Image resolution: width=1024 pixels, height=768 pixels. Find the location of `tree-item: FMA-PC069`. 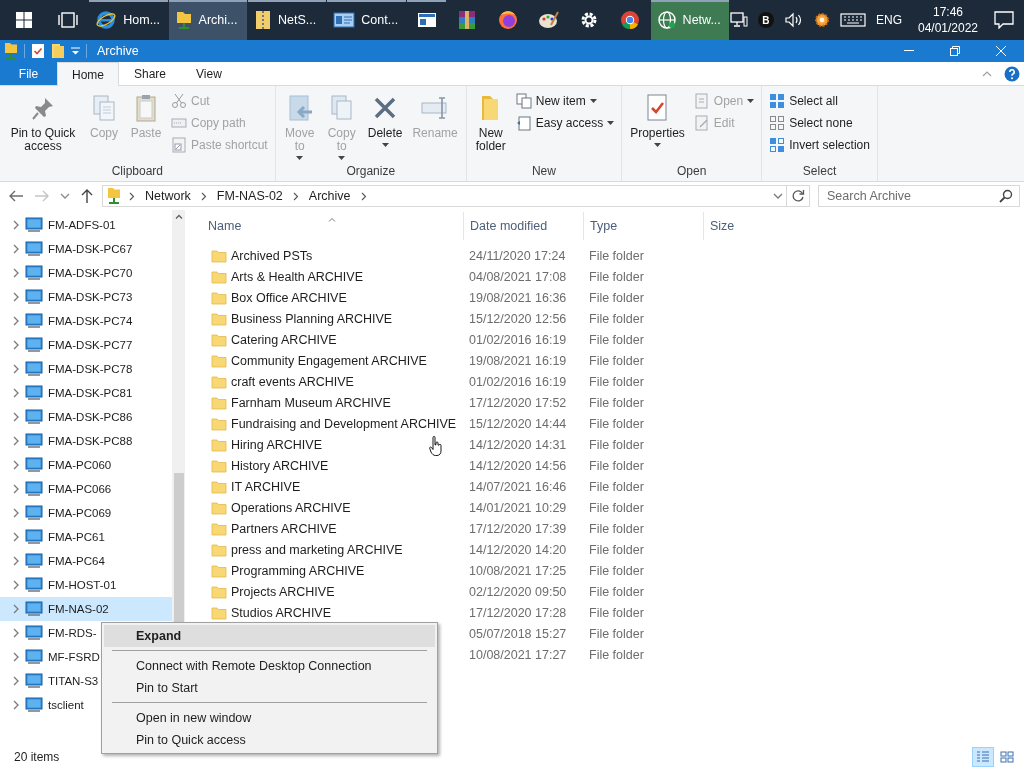

tree-item: FMA-PC069 is located at coordinates (86, 513).